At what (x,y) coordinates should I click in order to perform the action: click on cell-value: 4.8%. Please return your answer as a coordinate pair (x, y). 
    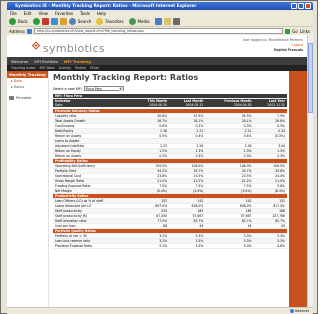
    Looking at the image, I should click on (270, 246).